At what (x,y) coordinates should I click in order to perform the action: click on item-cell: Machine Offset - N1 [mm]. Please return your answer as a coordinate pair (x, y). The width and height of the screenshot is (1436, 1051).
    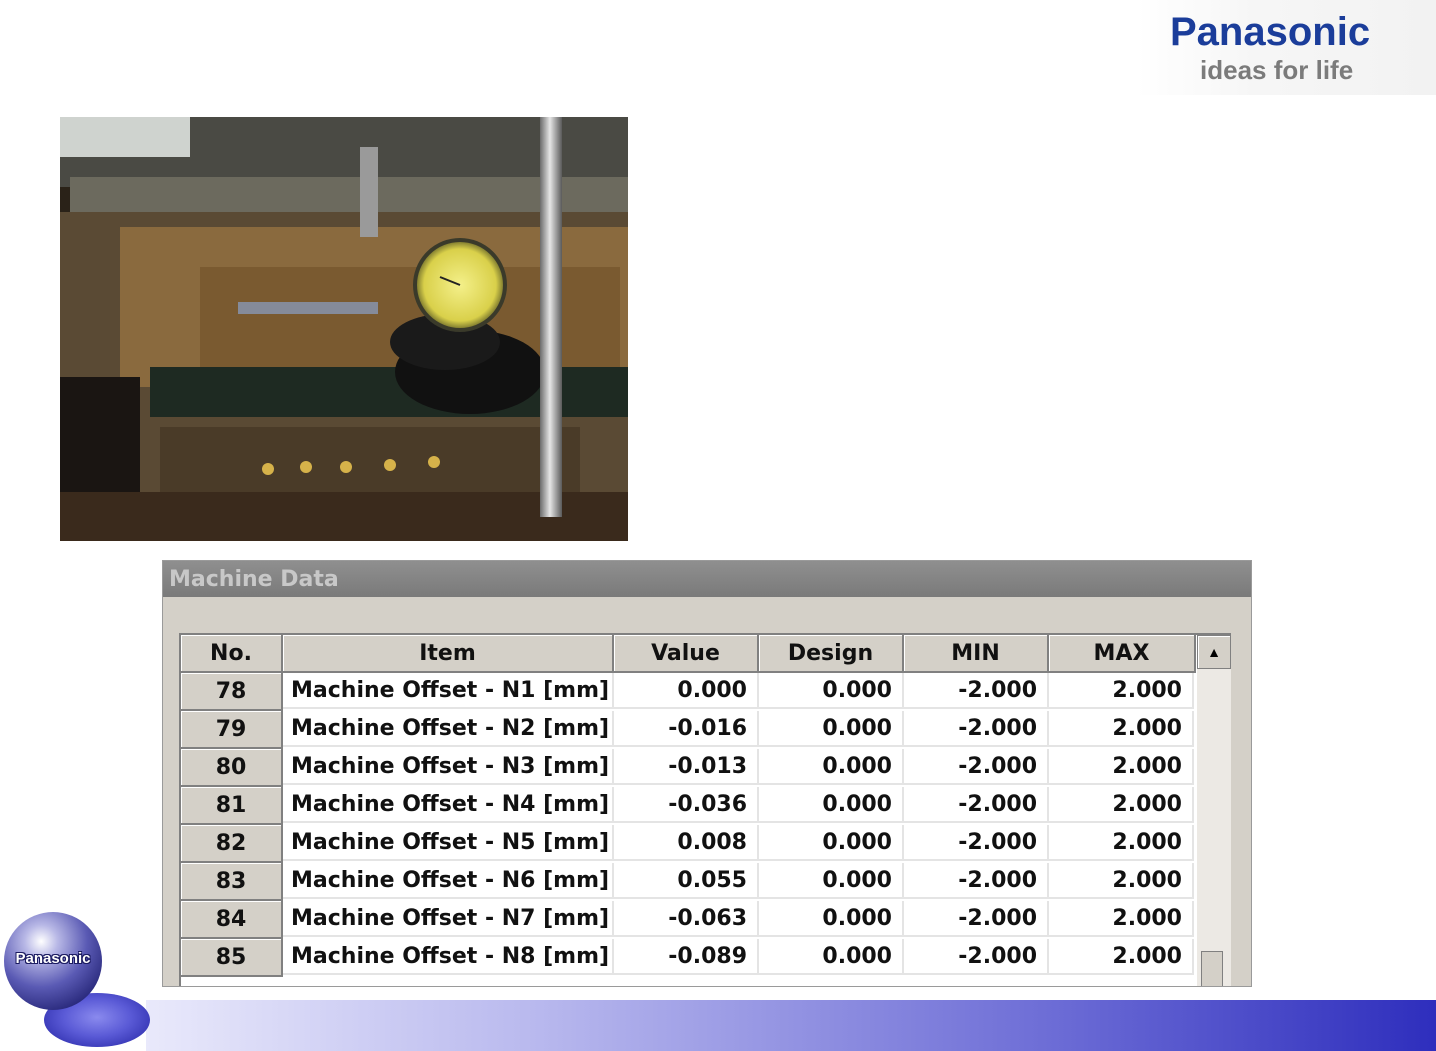
    Looking at the image, I should click on (448, 691).